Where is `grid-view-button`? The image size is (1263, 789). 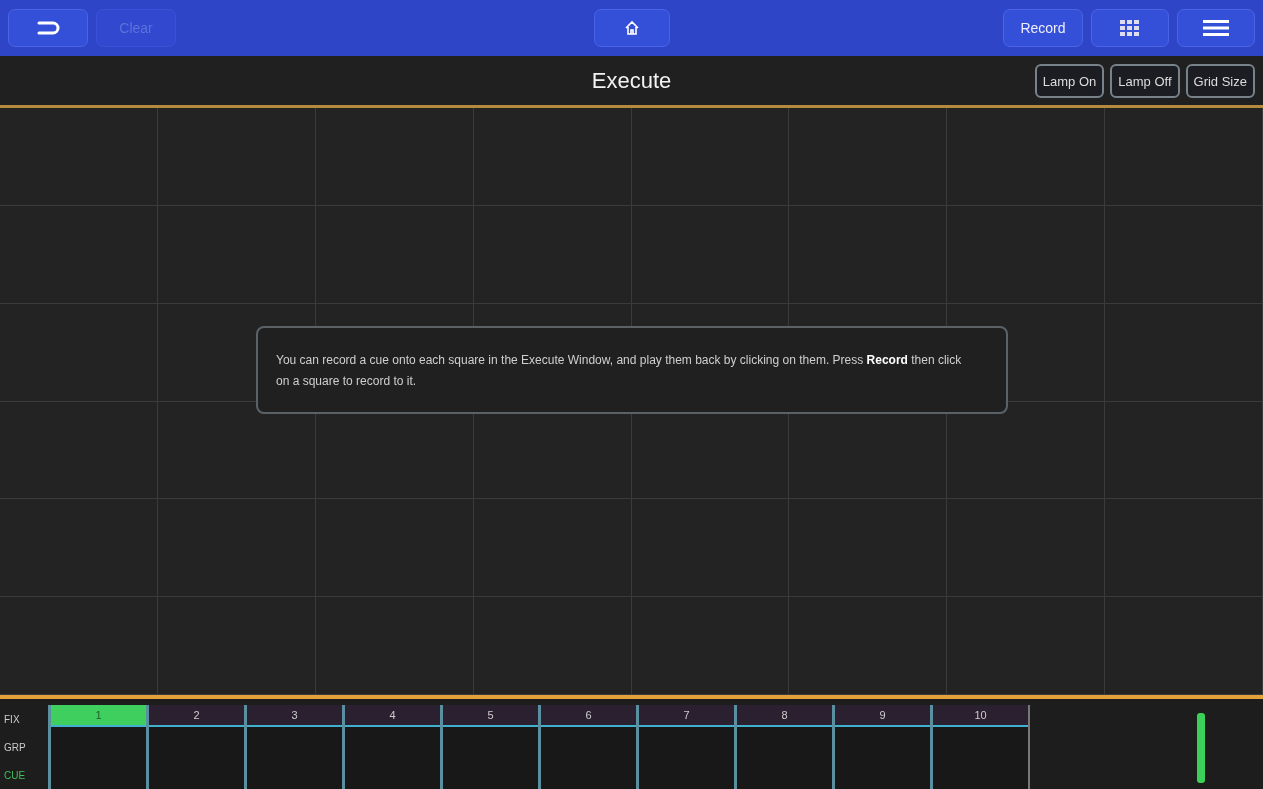 grid-view-button is located at coordinates (1130, 28).